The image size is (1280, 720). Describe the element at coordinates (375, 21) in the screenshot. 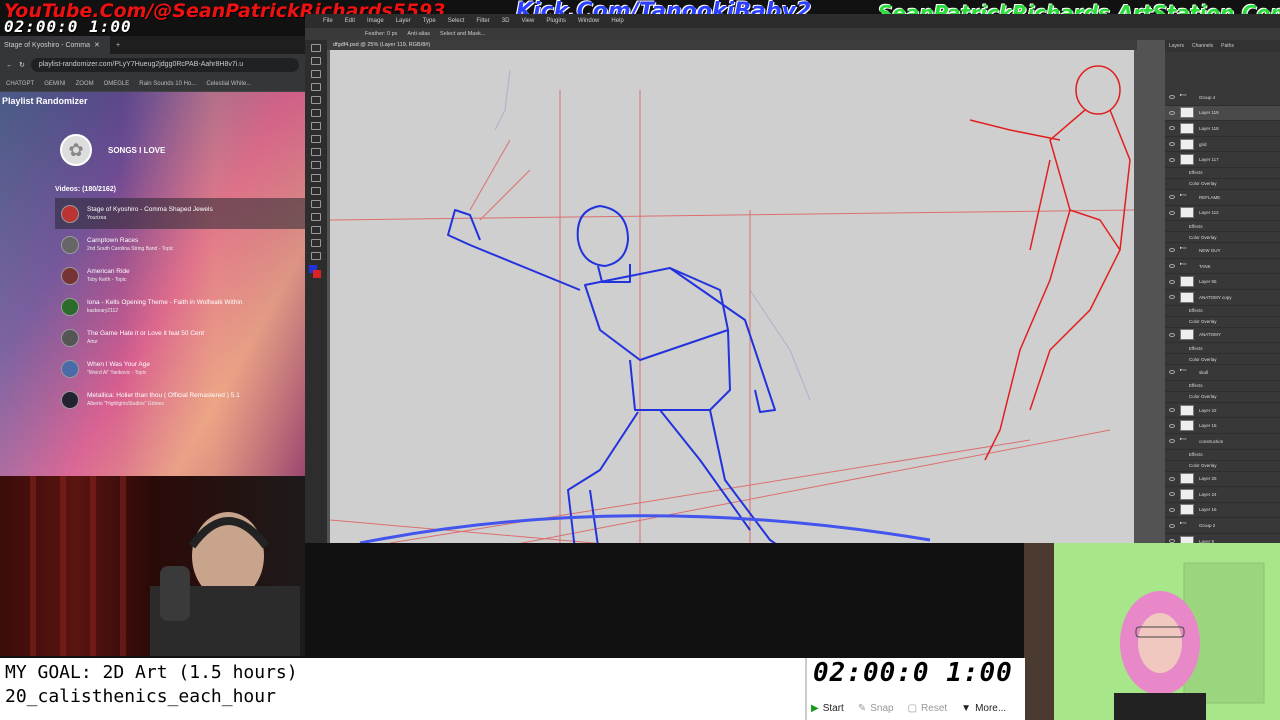

I see `menu-item: Image` at that location.